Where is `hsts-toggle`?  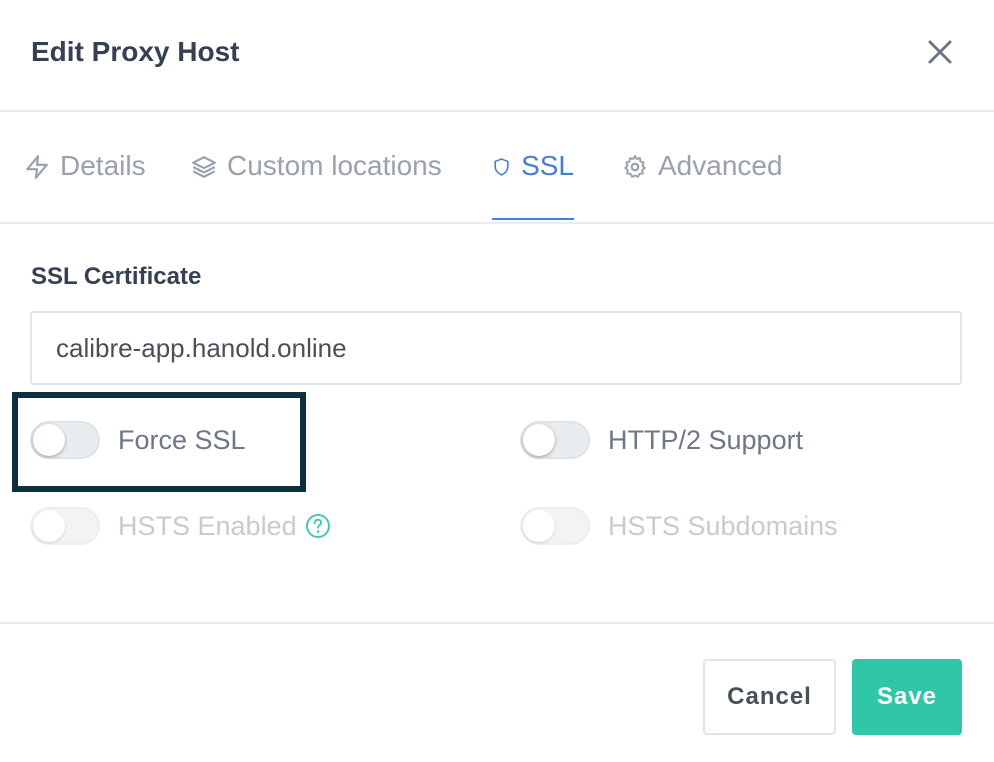 hsts-toggle is located at coordinates (65, 526).